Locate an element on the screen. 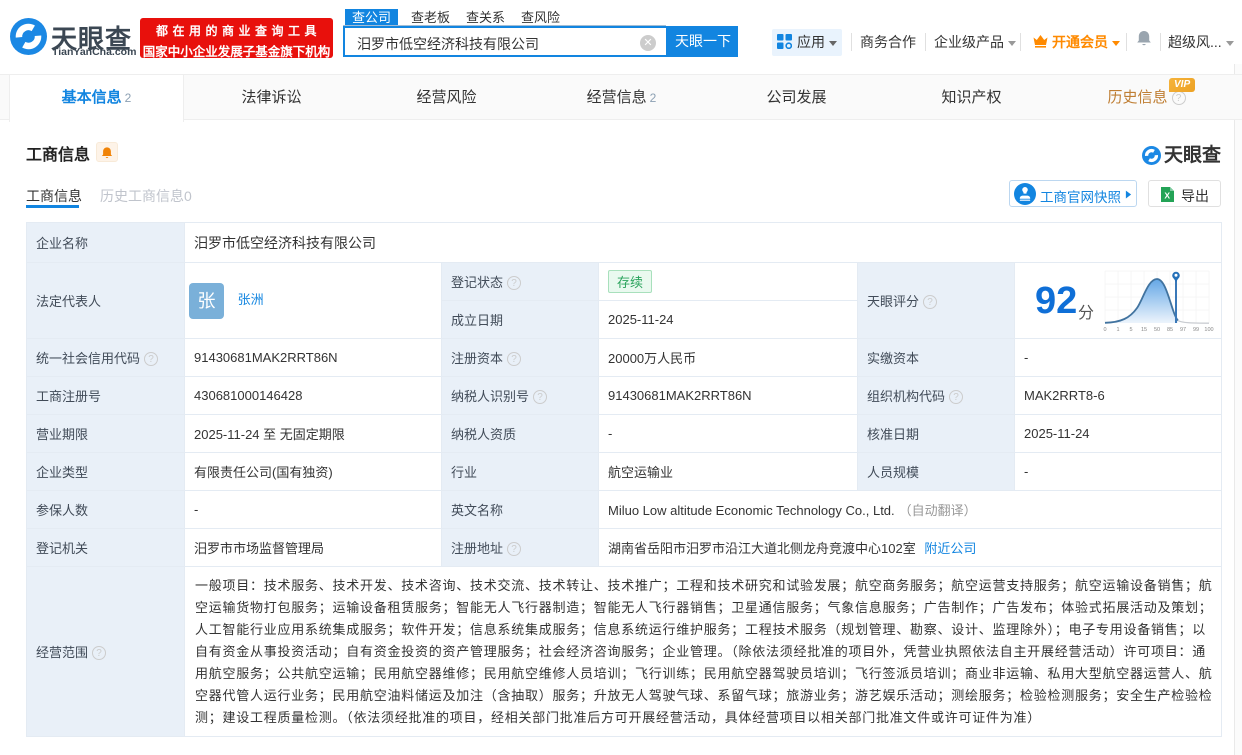  svg-text: 5 is located at coordinates (1130, 330).